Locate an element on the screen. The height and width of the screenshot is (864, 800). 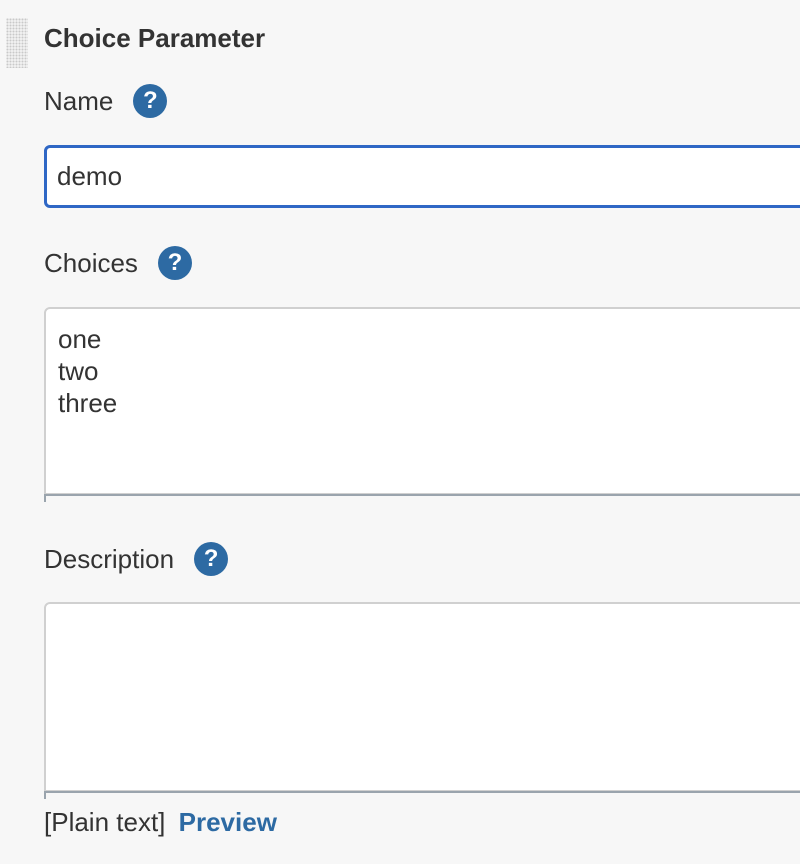
choices-field-label-row: Choices ? is located at coordinates (118, 263).